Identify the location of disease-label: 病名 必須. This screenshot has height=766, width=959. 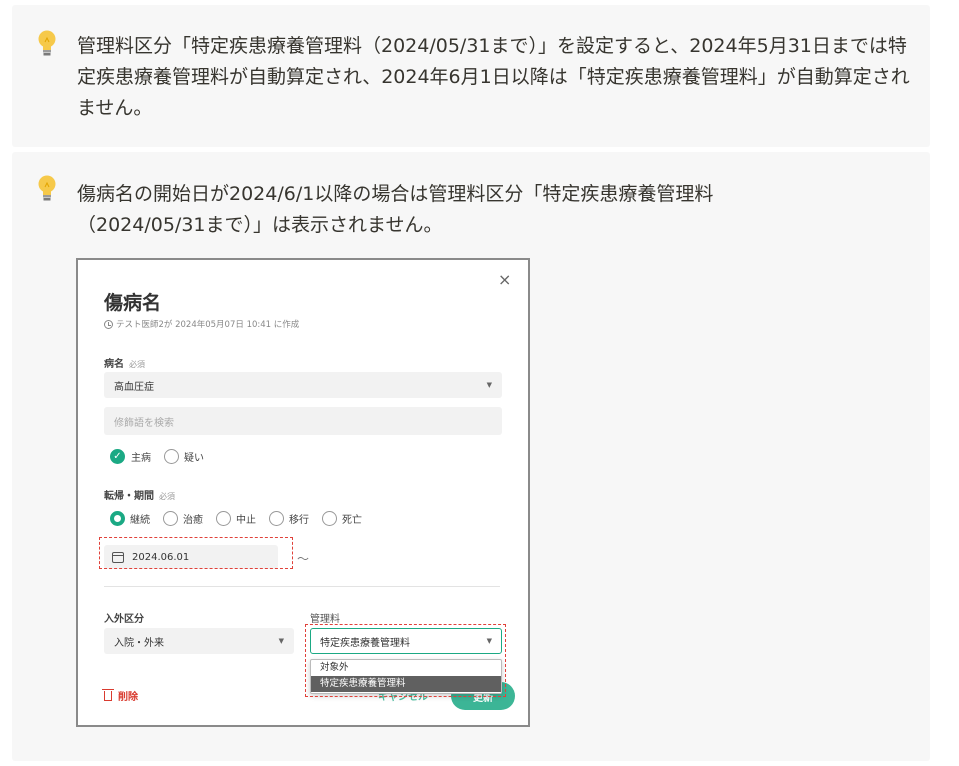
(124, 362).